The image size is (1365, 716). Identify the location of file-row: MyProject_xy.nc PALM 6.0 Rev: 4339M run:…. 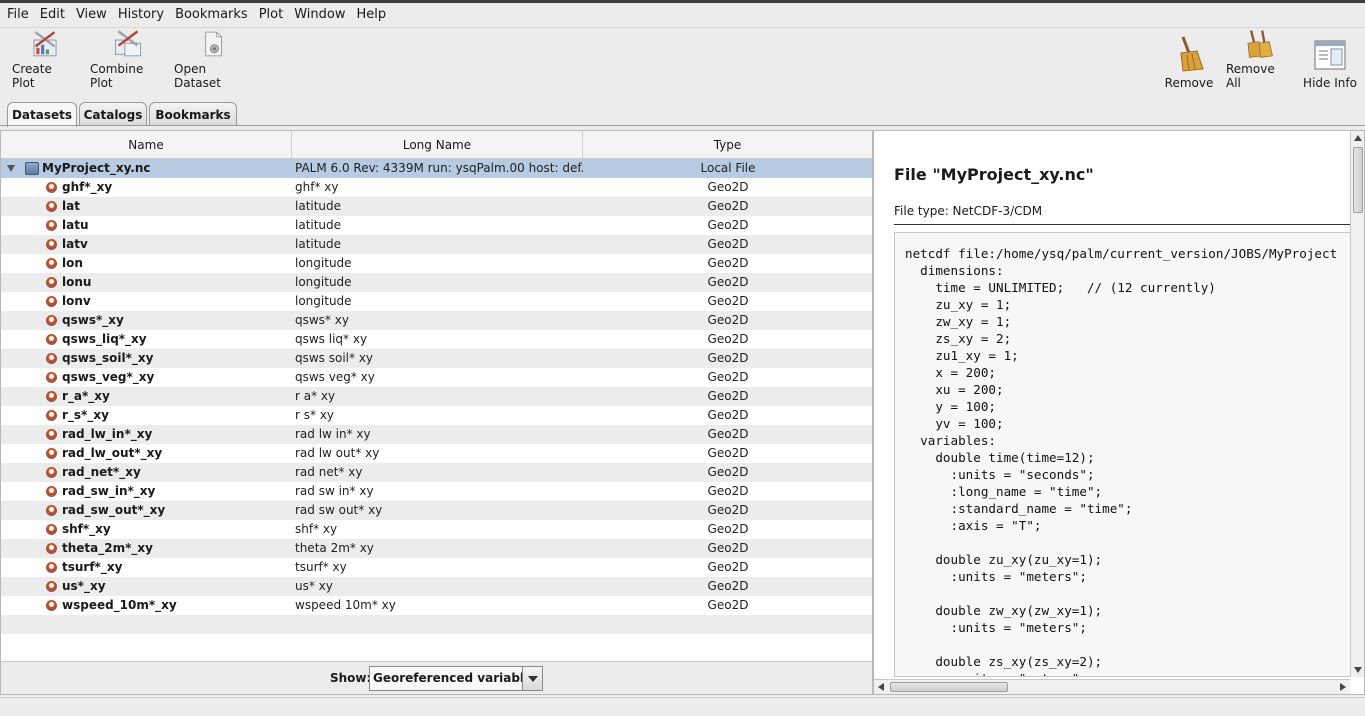
(436, 168).